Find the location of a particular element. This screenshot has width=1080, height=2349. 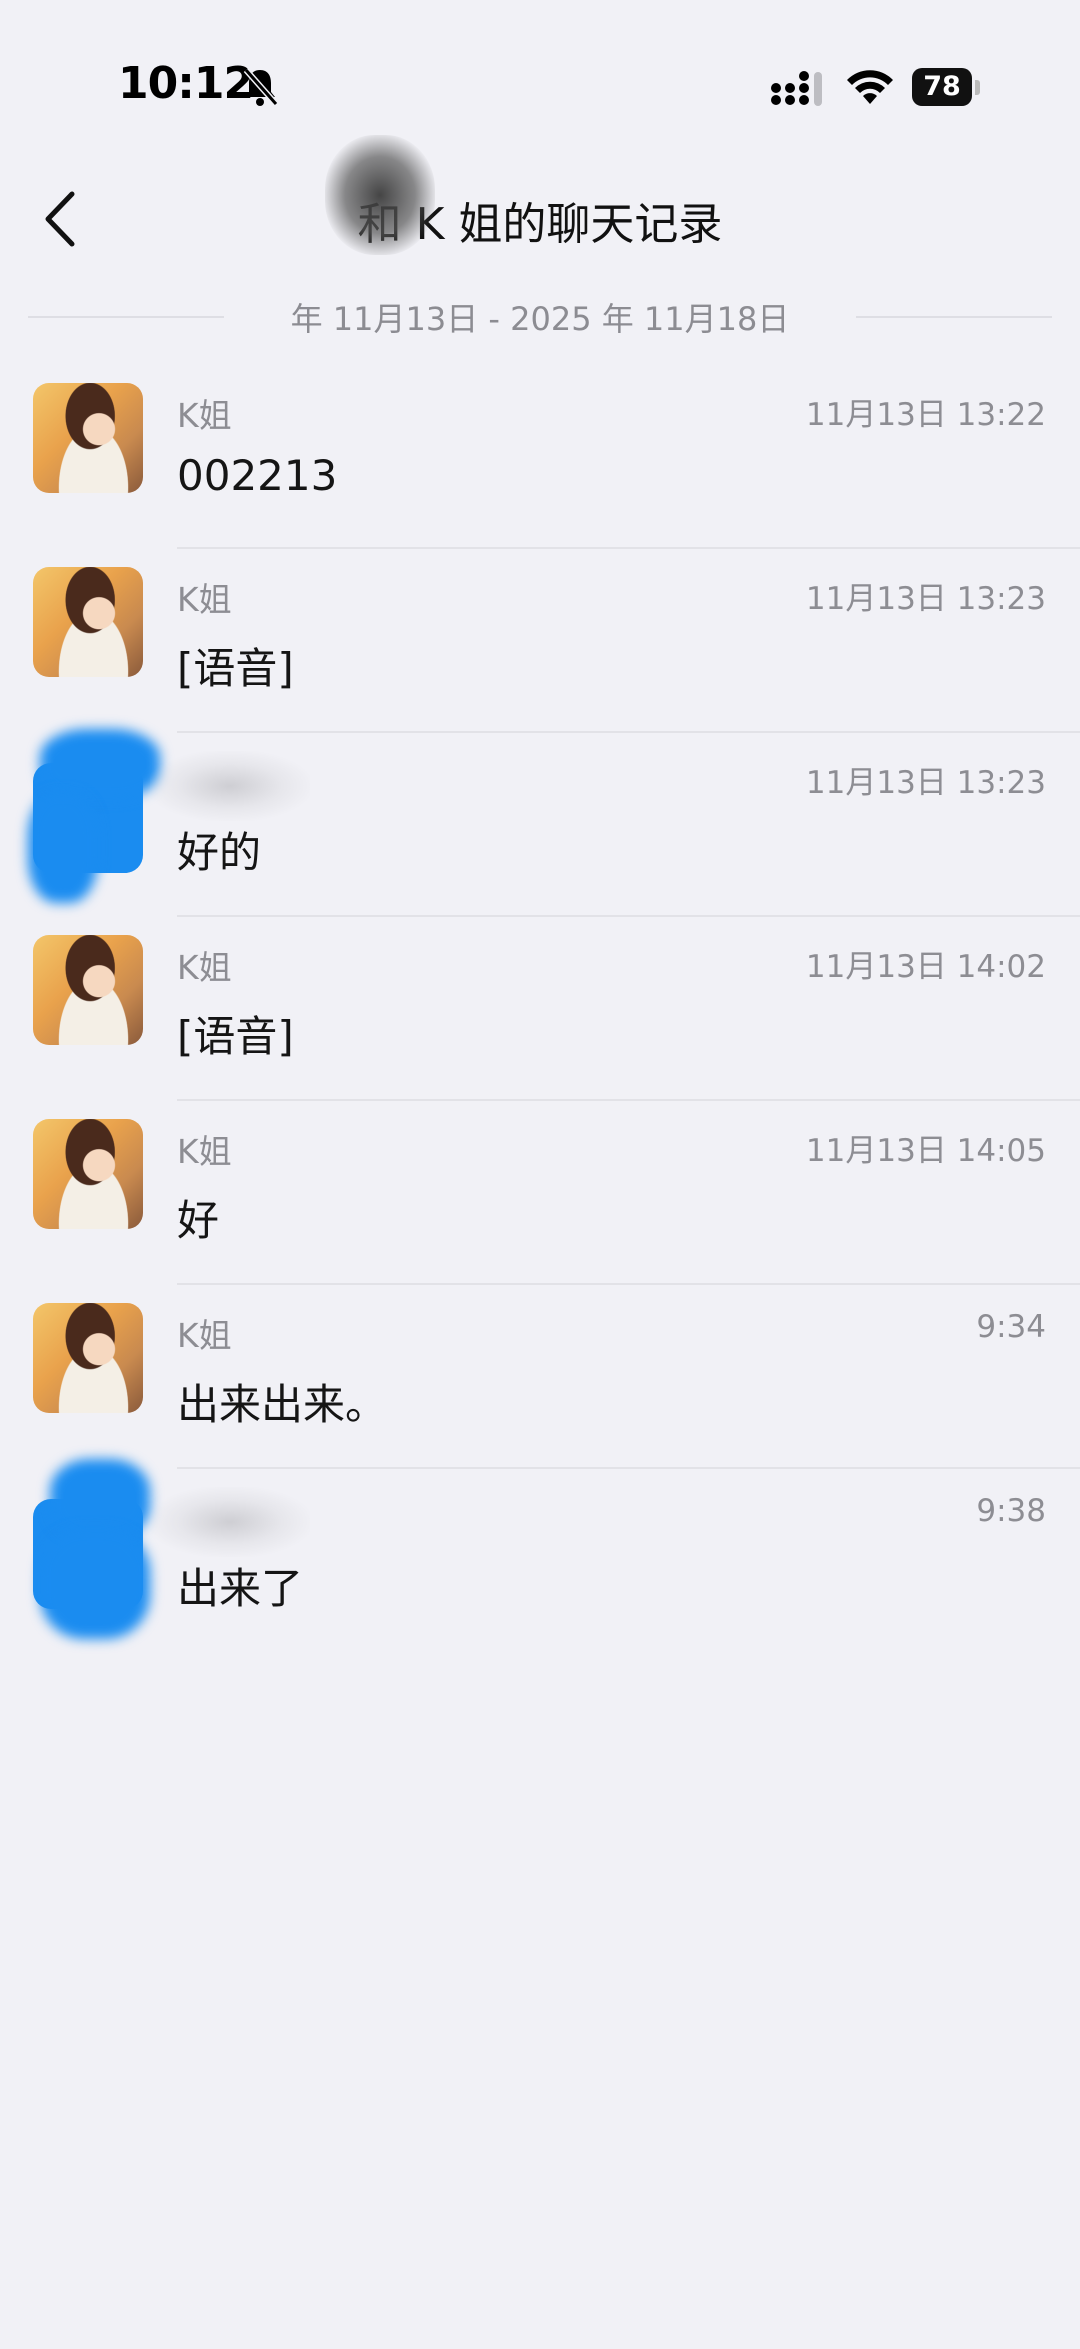

date-range-row: 年 11月13日 - 2025 年 11月18日 is located at coordinates (540, 315).